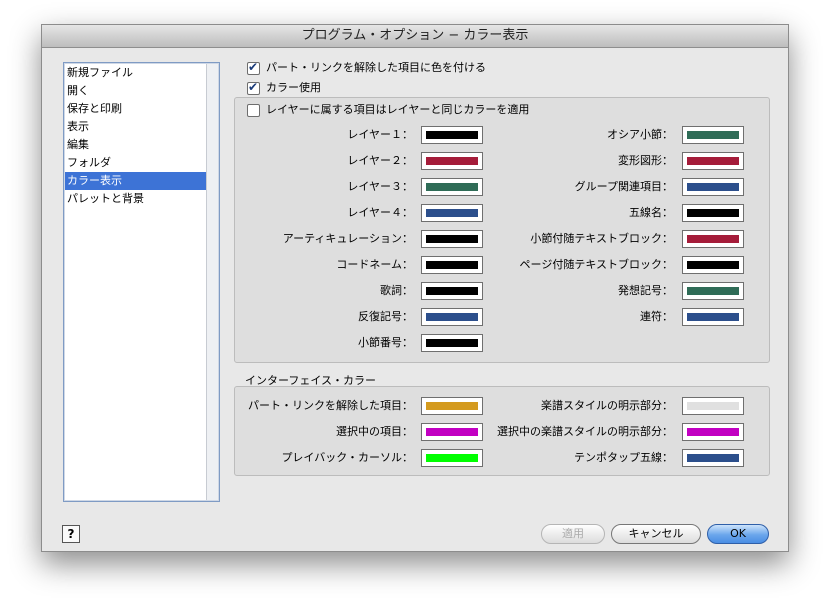  What do you see at coordinates (573, 534) in the screenshot?
I see `apply-button: 適用` at bounding box center [573, 534].